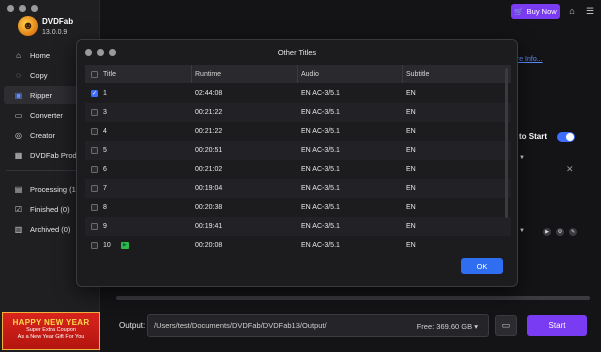 The width and height of the screenshot is (601, 352). I want to click on archived-icon: ▥, so click(18, 229).